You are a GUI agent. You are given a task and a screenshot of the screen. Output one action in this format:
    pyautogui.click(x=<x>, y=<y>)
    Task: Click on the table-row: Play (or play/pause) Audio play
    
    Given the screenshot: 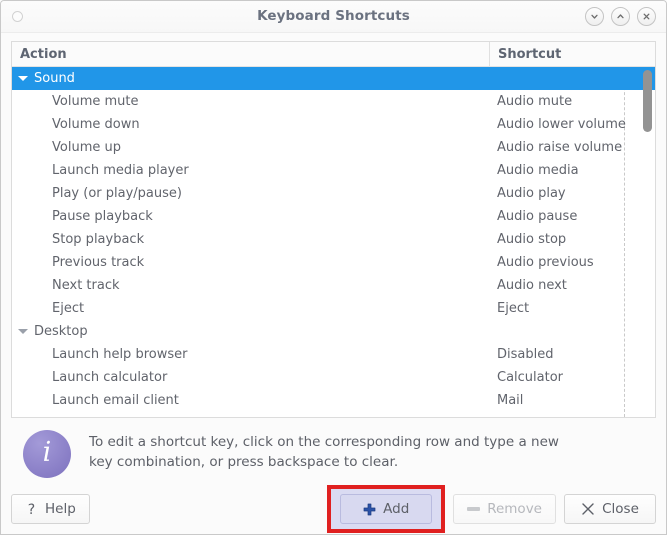 What is the action you would take?
    pyautogui.click(x=333, y=193)
    